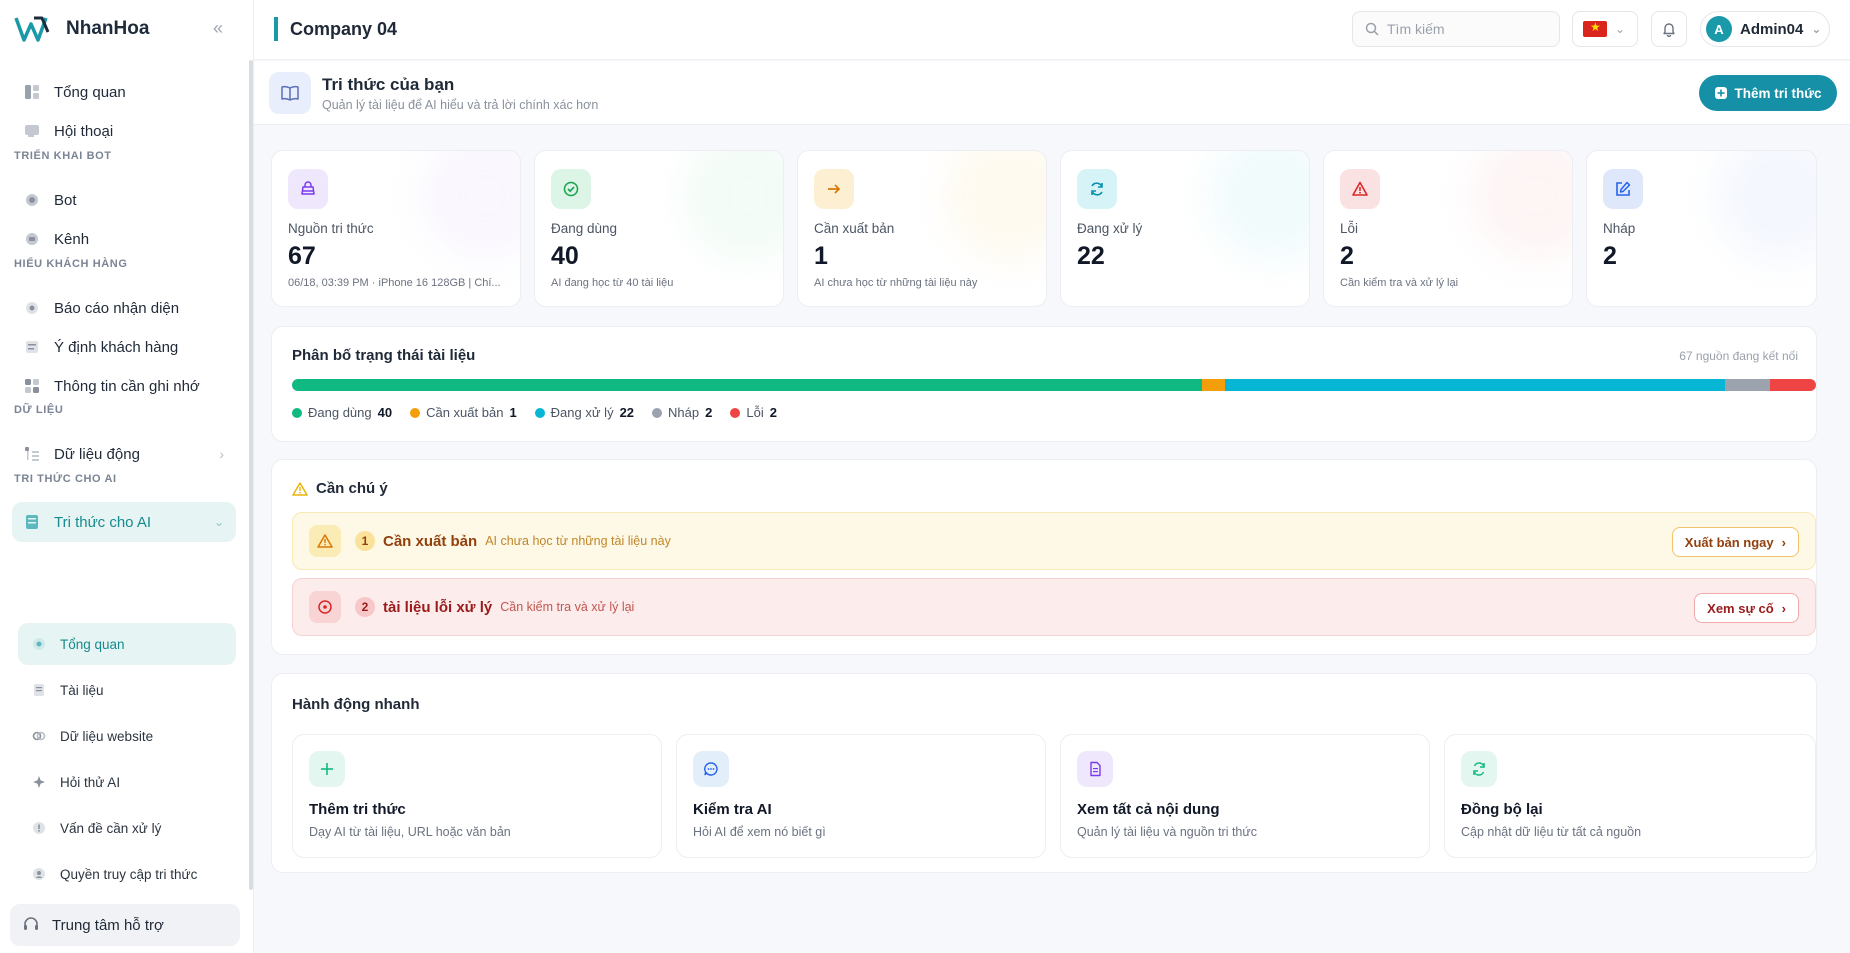  Describe the element at coordinates (612, 283) in the screenshot. I see `stat-description: AI đang học từ 40 tài liệu` at that location.